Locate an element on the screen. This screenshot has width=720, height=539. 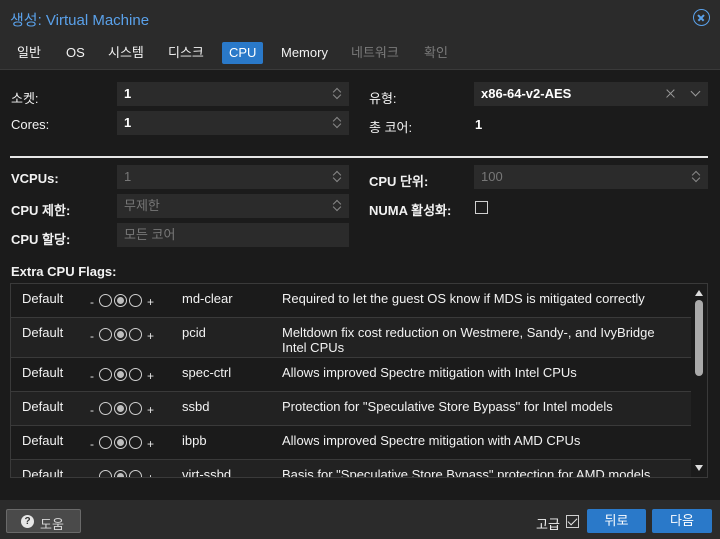
window-title: 생성: Virtual Machine is located at coordinates (80, 20).